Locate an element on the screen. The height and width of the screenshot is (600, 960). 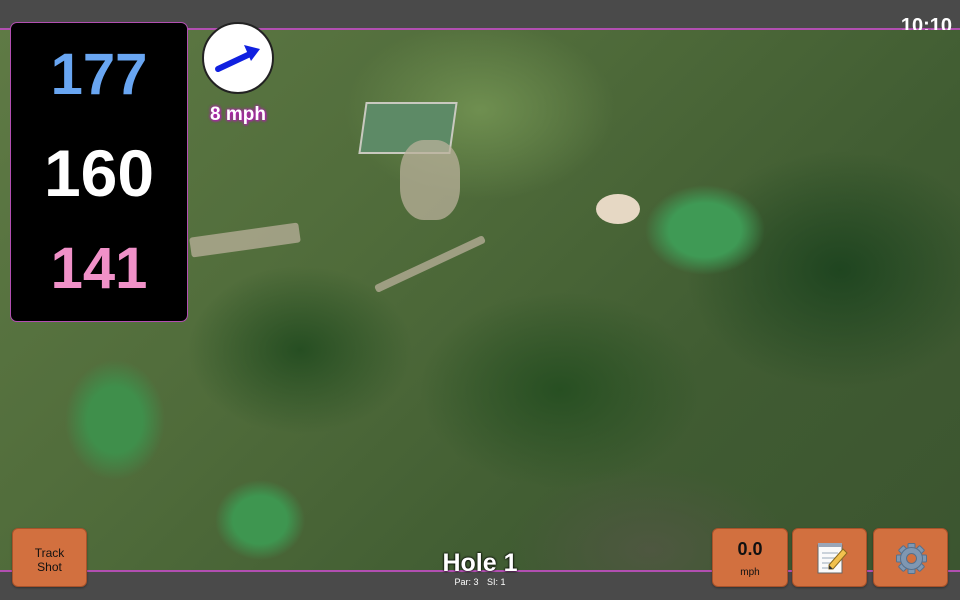
notes-button is located at coordinates (829, 557).